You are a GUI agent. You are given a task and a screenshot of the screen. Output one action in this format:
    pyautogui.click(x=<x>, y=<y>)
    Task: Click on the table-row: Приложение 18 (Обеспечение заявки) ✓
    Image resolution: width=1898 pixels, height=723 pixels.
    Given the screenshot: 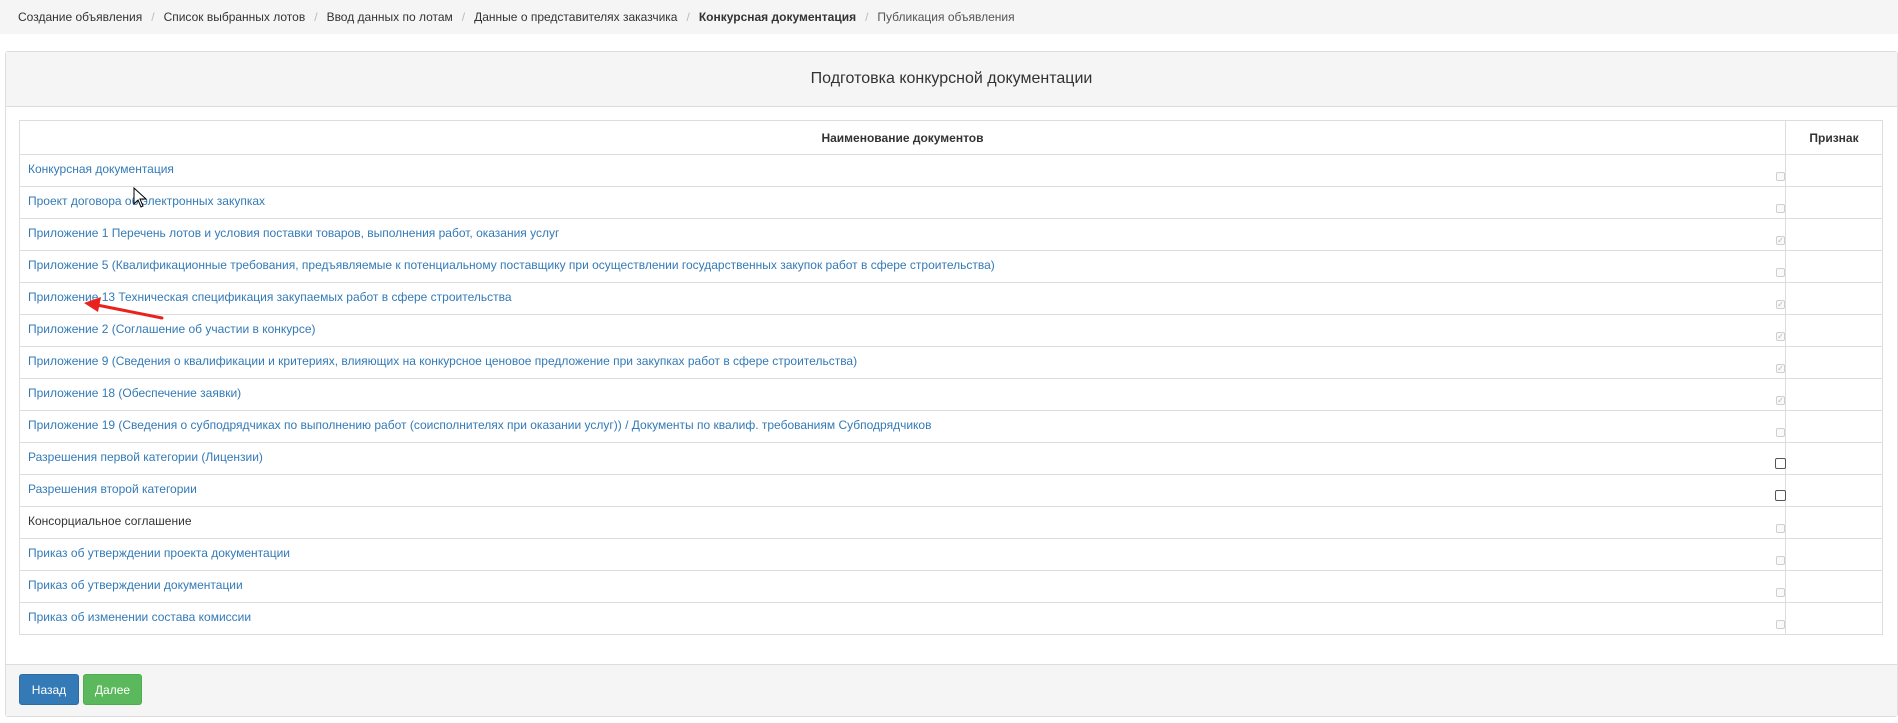 What is the action you would take?
    pyautogui.click(x=951, y=394)
    